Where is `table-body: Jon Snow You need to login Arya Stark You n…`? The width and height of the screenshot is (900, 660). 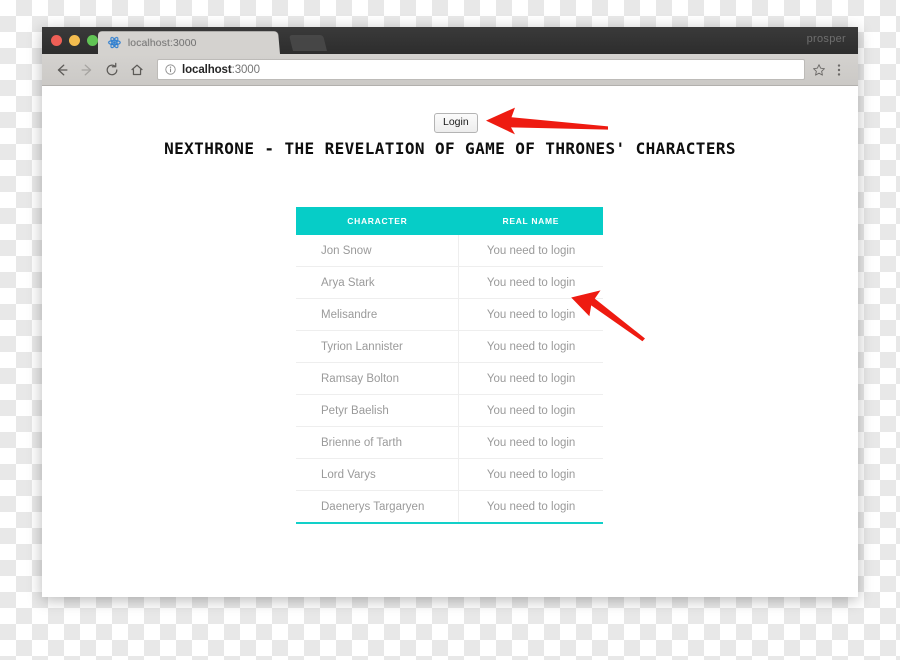
table-body: Jon Snow You need to login Arya Stark You n… is located at coordinates (449, 379).